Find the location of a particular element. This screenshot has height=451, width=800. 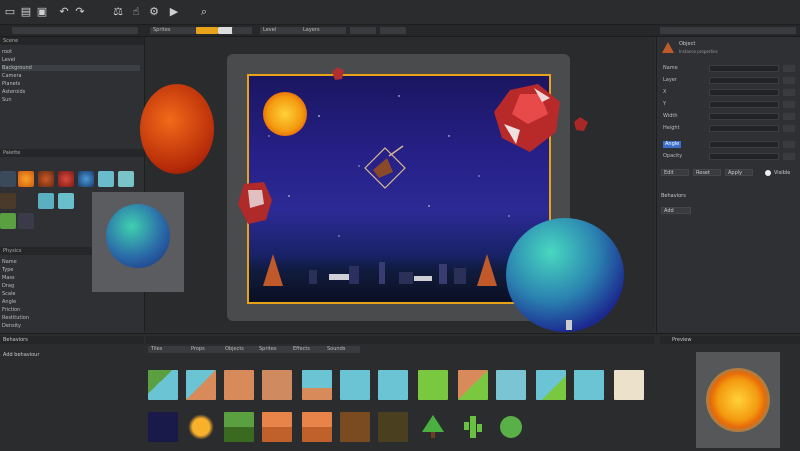

undo-icon: ↶ is located at coordinates (64, 12).